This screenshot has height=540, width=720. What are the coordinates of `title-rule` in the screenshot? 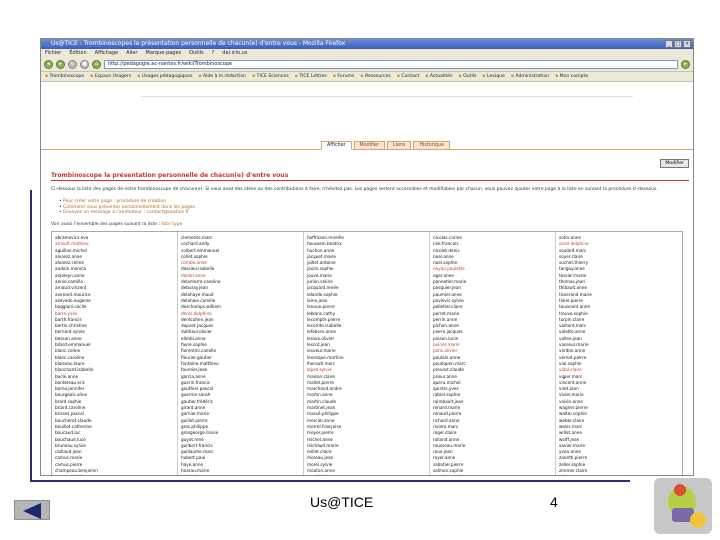 It's located at (370, 180).